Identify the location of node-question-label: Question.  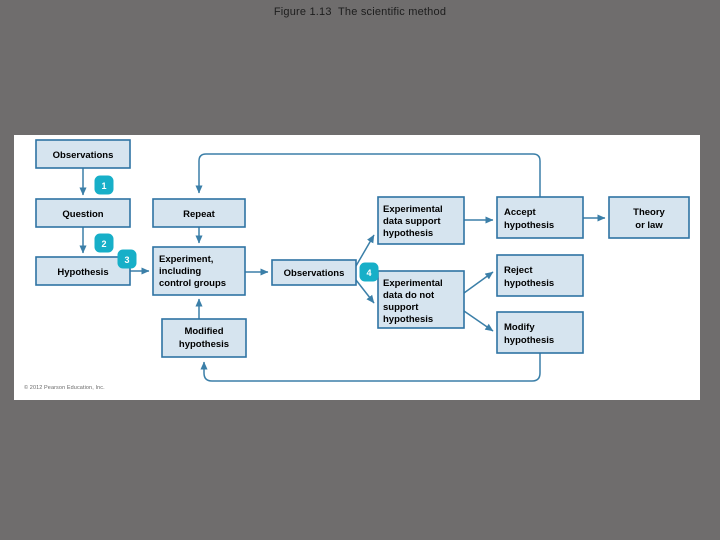
(82, 214).